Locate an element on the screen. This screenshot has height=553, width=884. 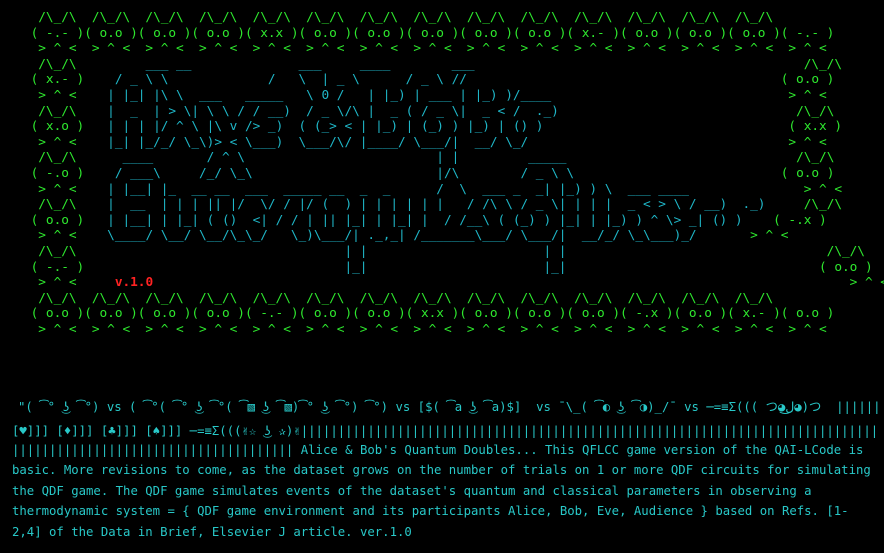
title-ascii-segment: ___ __ ___ ____ ___ is located at coordinates (318, 64).